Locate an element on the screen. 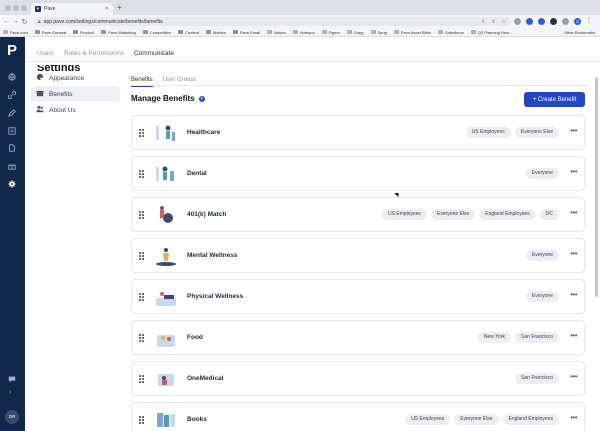 The height and width of the screenshot is (431, 600). folder-icon is located at coordinates (76, 32).